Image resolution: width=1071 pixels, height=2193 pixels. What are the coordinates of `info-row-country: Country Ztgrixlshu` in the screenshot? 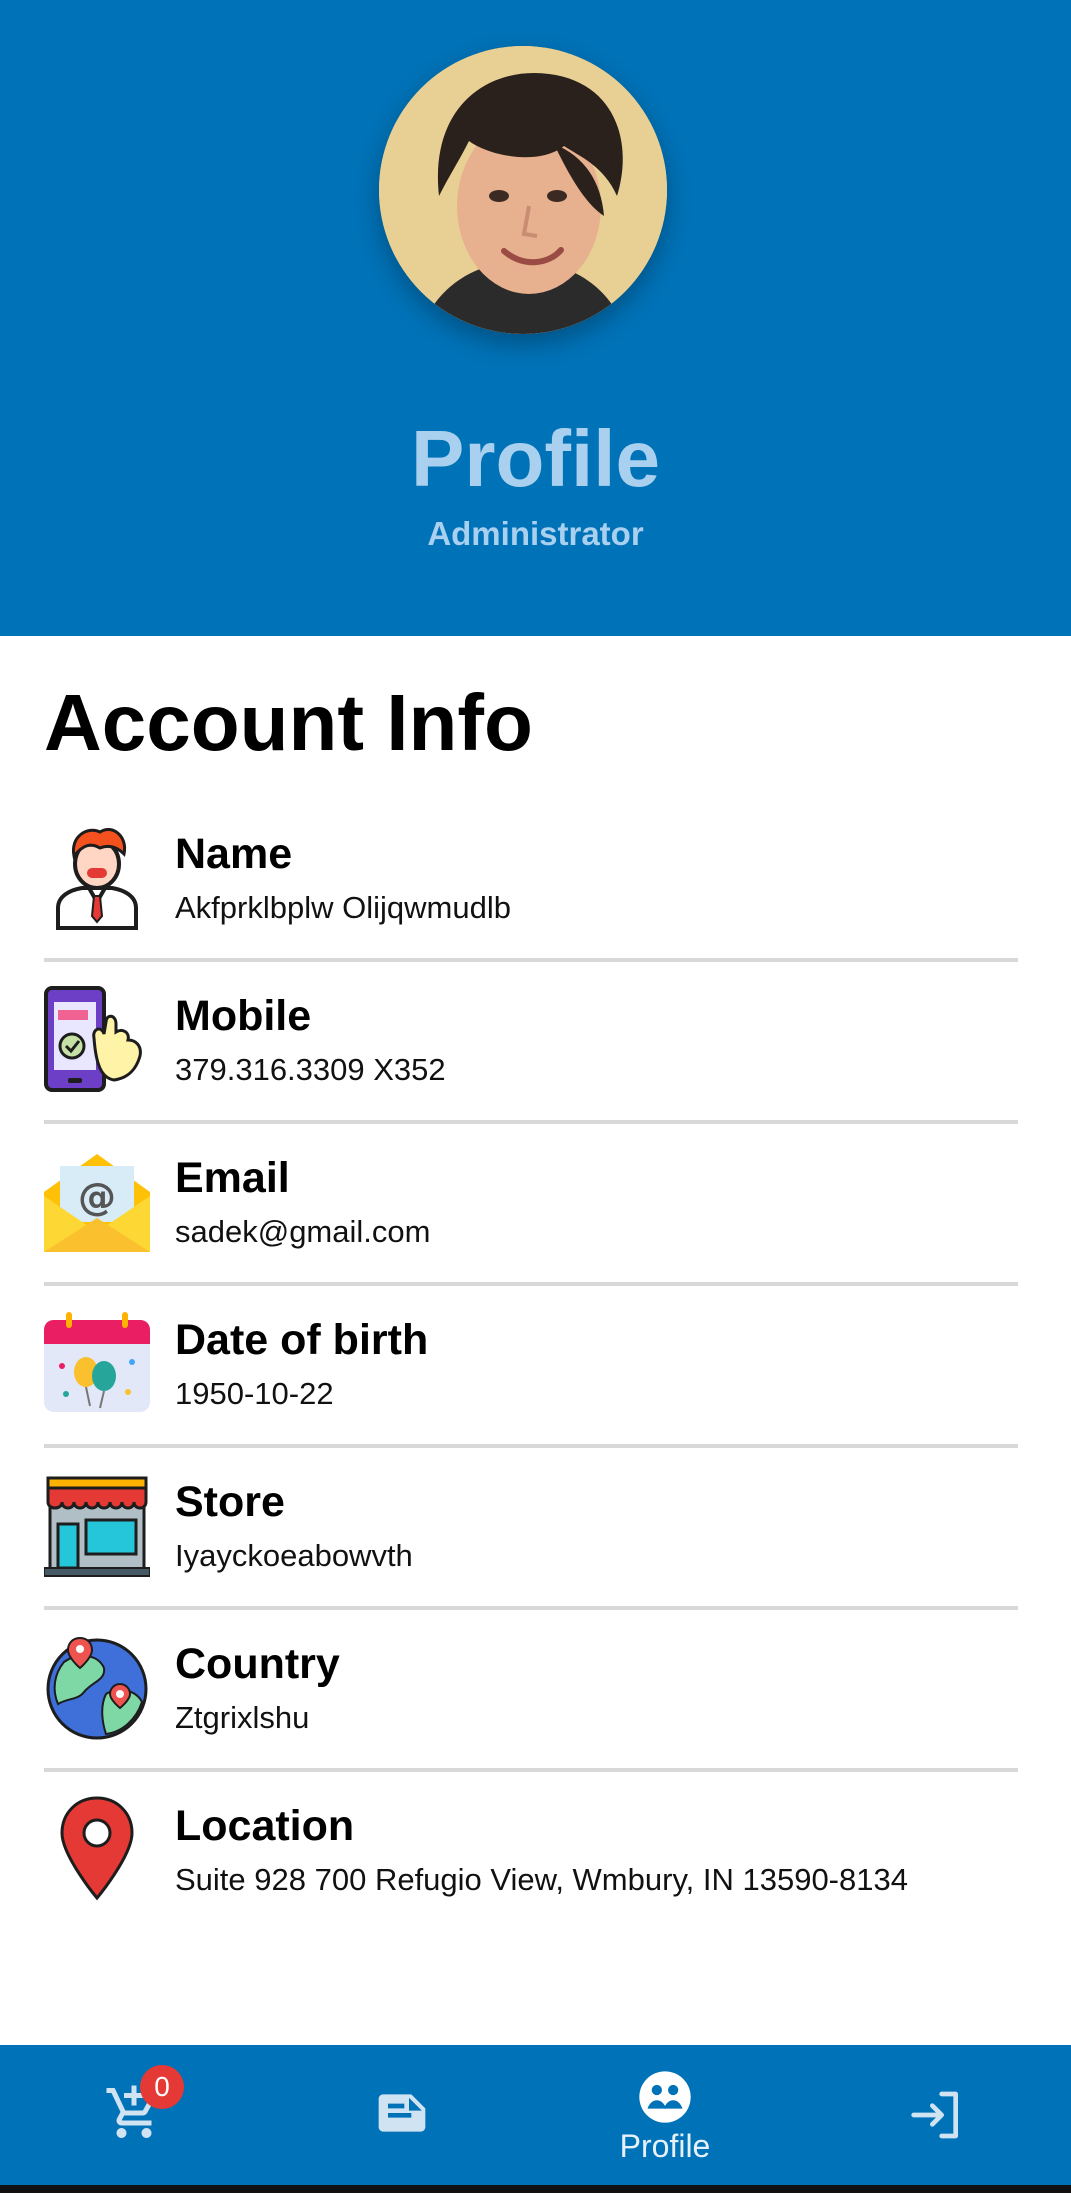 It's located at (531, 1691).